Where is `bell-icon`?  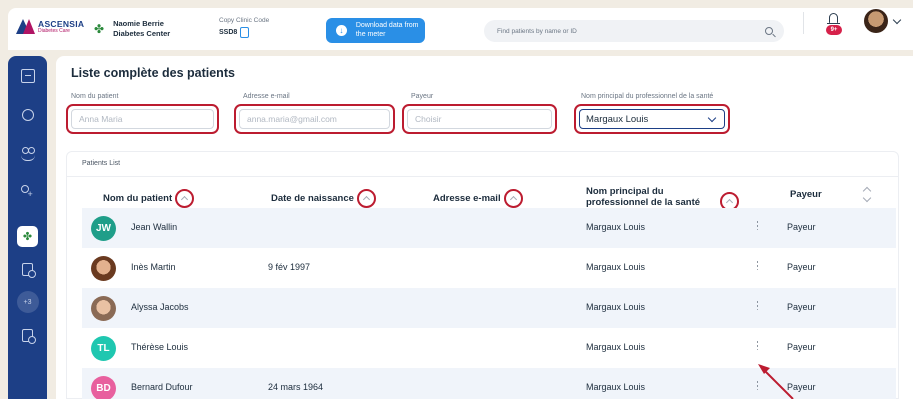
bell-icon is located at coordinates (833, 19).